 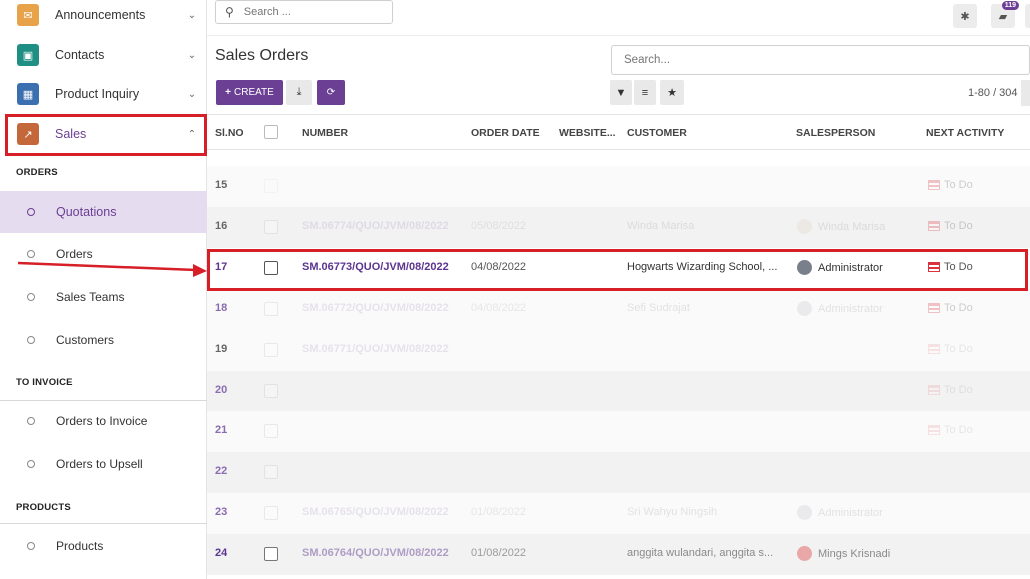 I want to click on select-all-checkbox, so click(x=271, y=132).